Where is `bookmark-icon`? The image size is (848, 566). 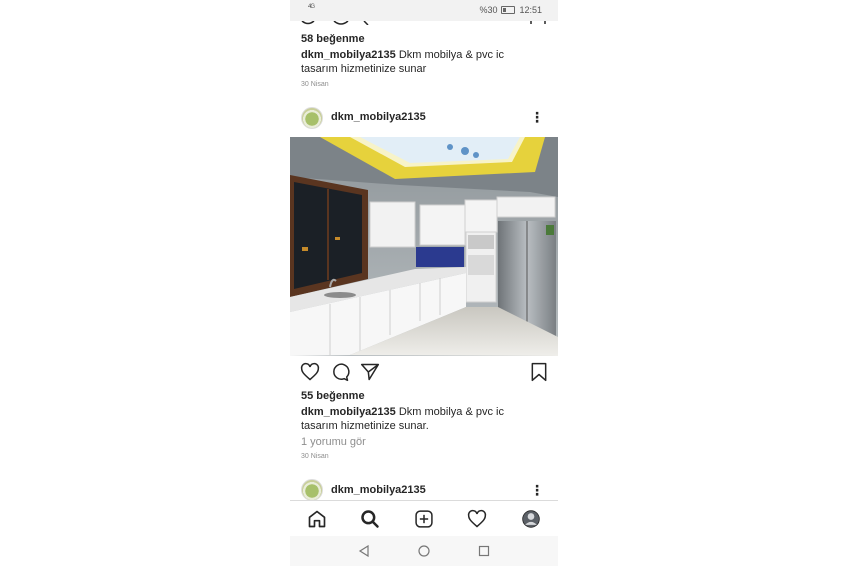 bookmark-icon is located at coordinates (539, 372).